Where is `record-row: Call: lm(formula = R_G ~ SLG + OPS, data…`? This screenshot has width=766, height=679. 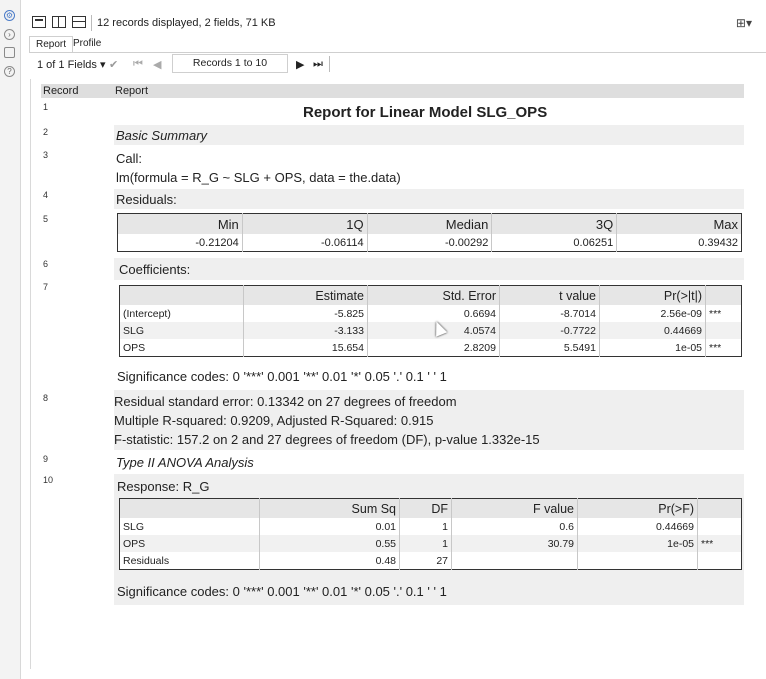
record-row: Call: lm(formula = R_G ~ SLG + OPS, data… is located at coordinates (429, 168).